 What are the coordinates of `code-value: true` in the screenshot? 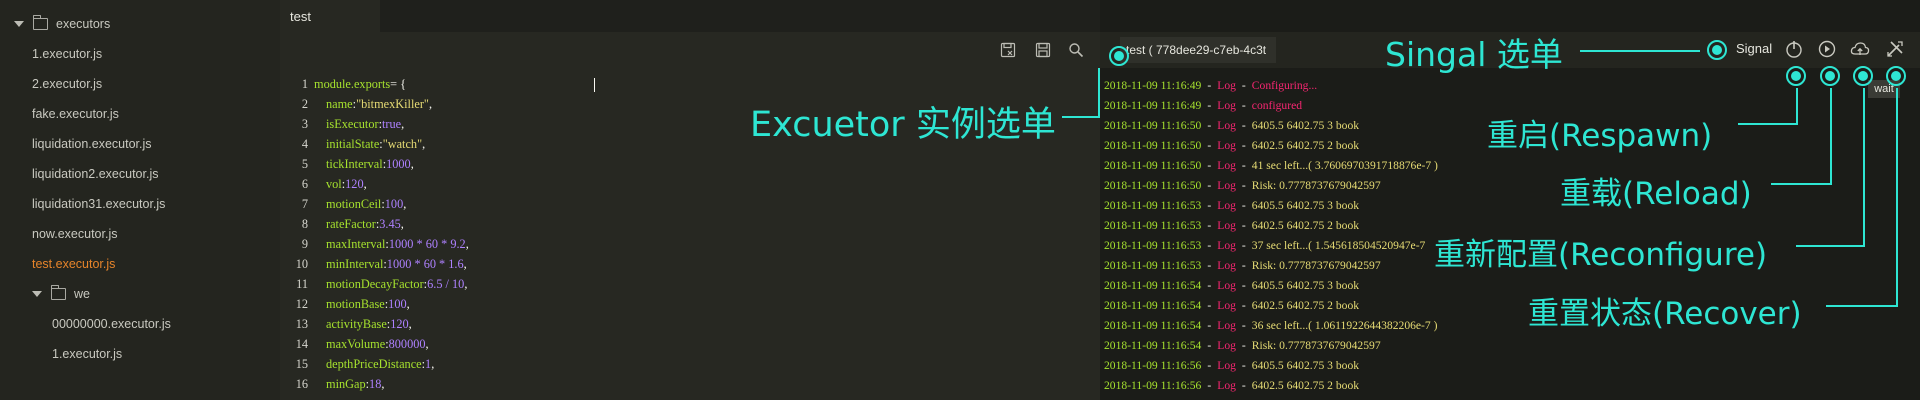 It's located at (392, 123).